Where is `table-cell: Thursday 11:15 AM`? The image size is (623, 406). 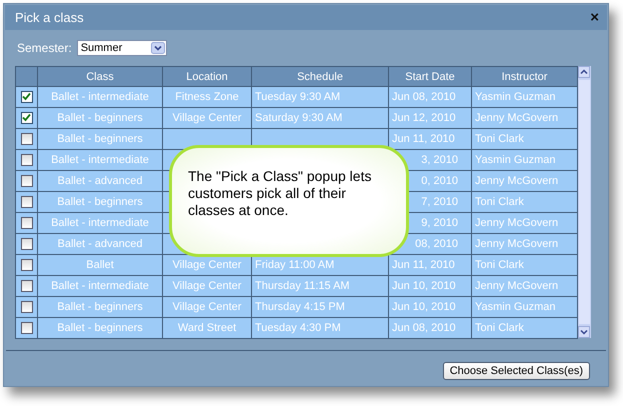 table-cell: Thursday 11:15 AM is located at coordinates (302, 286).